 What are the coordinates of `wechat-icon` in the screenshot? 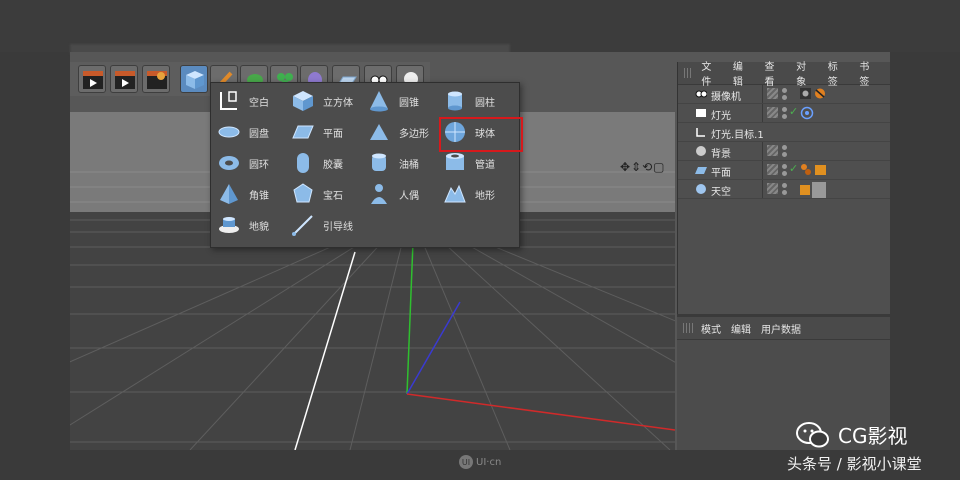 It's located at (812, 434).